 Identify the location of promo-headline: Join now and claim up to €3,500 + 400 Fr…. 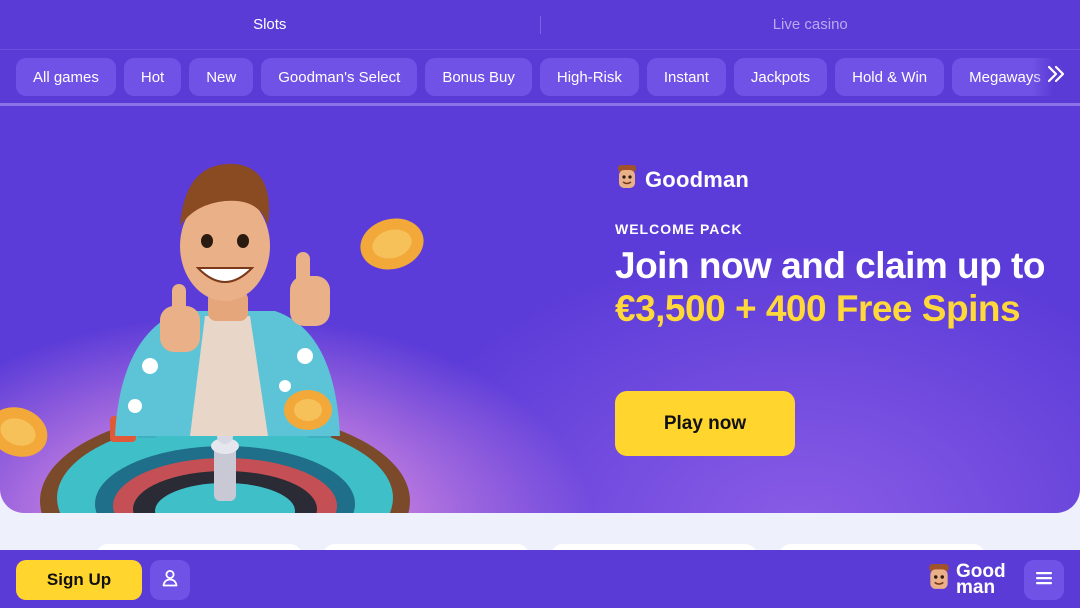
(840, 287).